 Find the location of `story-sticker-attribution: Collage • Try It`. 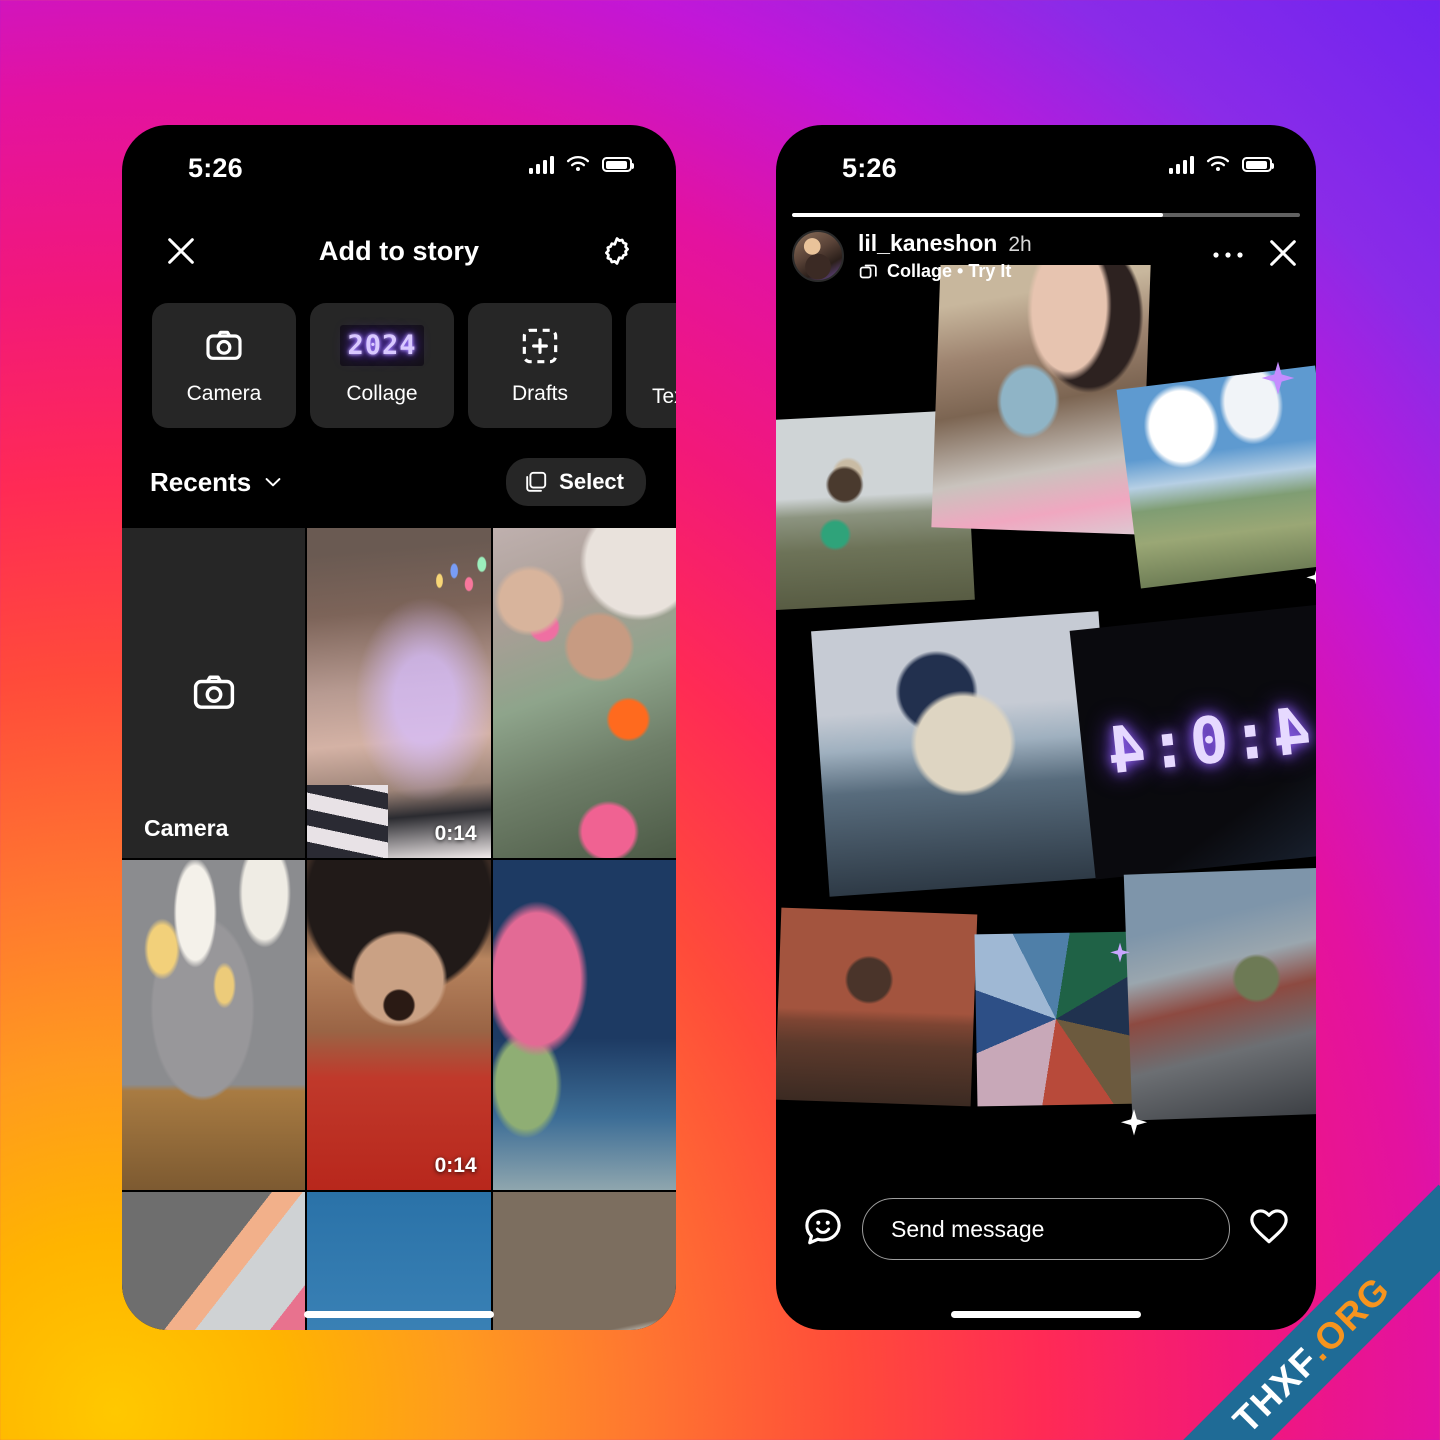

story-sticker-attribution: Collage • Try It is located at coordinates (1028, 272).